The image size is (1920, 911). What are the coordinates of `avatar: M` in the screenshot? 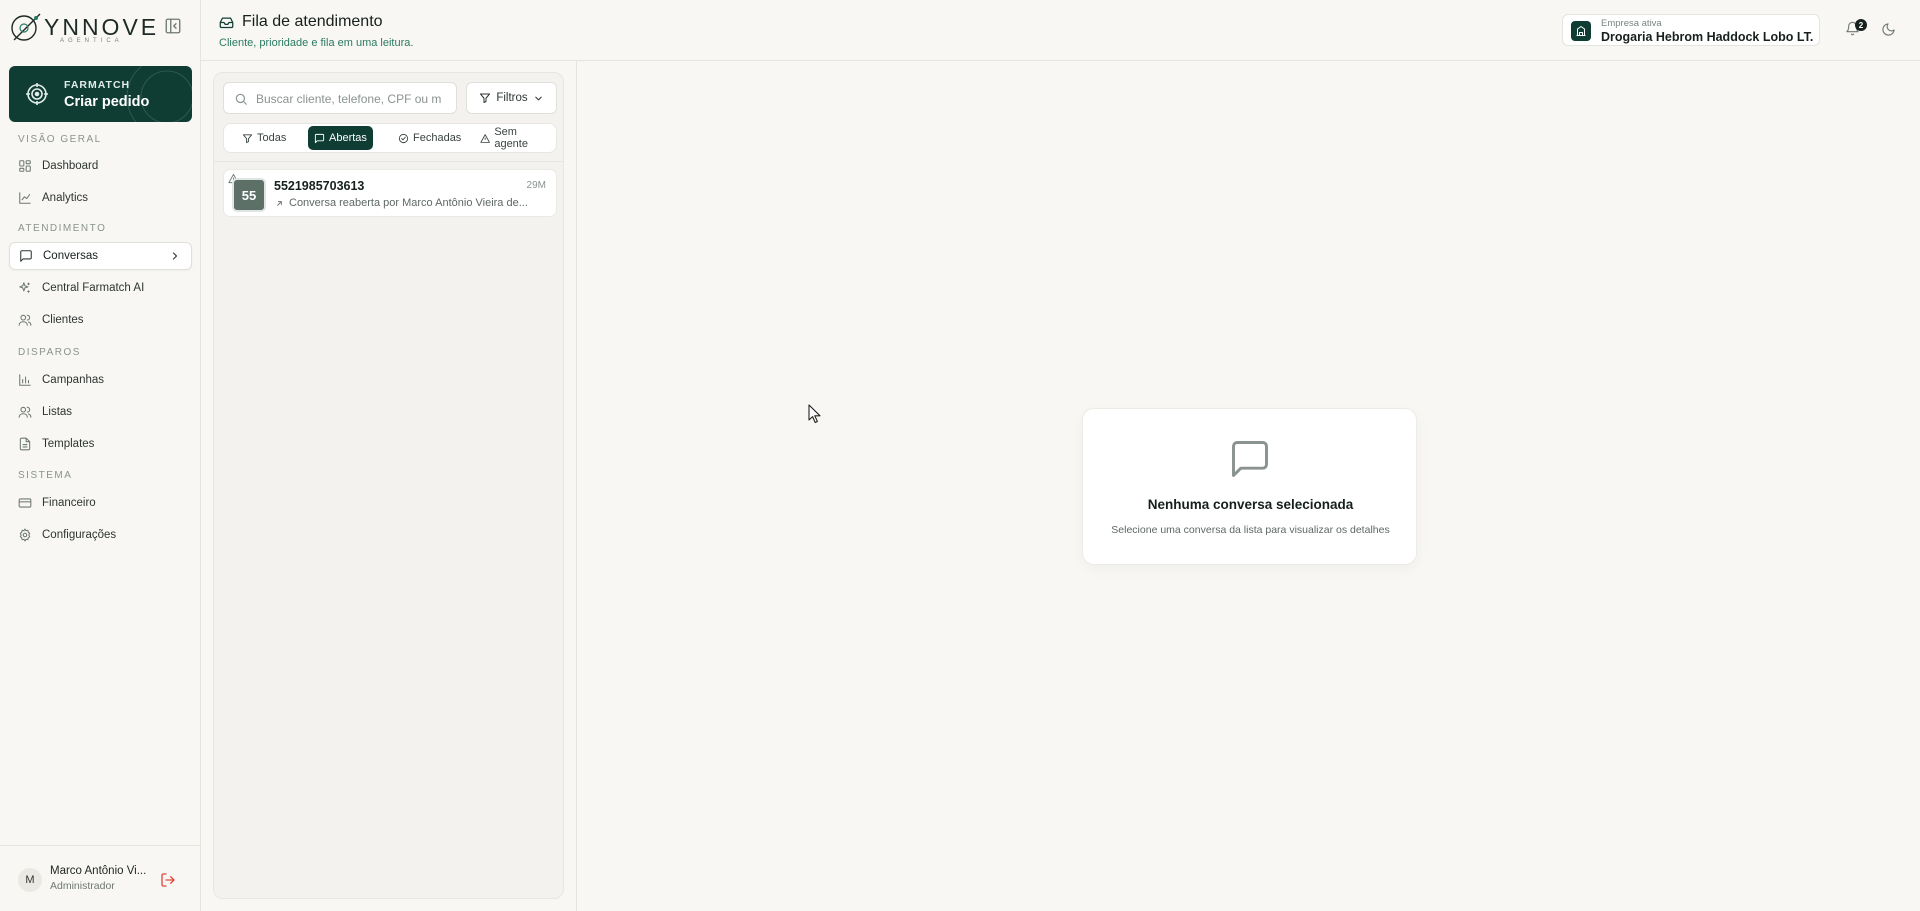 It's located at (30, 880).